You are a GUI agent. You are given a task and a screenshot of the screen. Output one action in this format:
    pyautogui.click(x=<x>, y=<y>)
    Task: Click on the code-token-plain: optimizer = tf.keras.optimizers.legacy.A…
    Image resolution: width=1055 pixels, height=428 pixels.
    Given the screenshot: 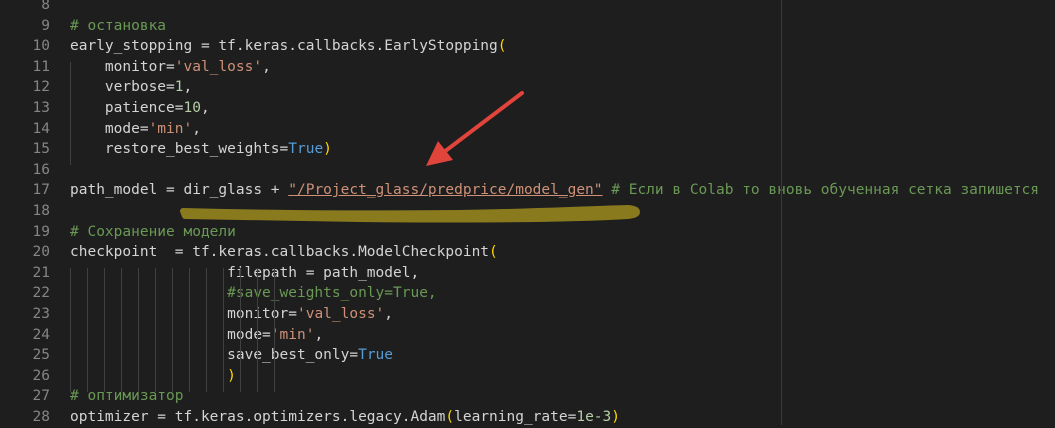 What is the action you would take?
    pyautogui.click(x=258, y=417)
    